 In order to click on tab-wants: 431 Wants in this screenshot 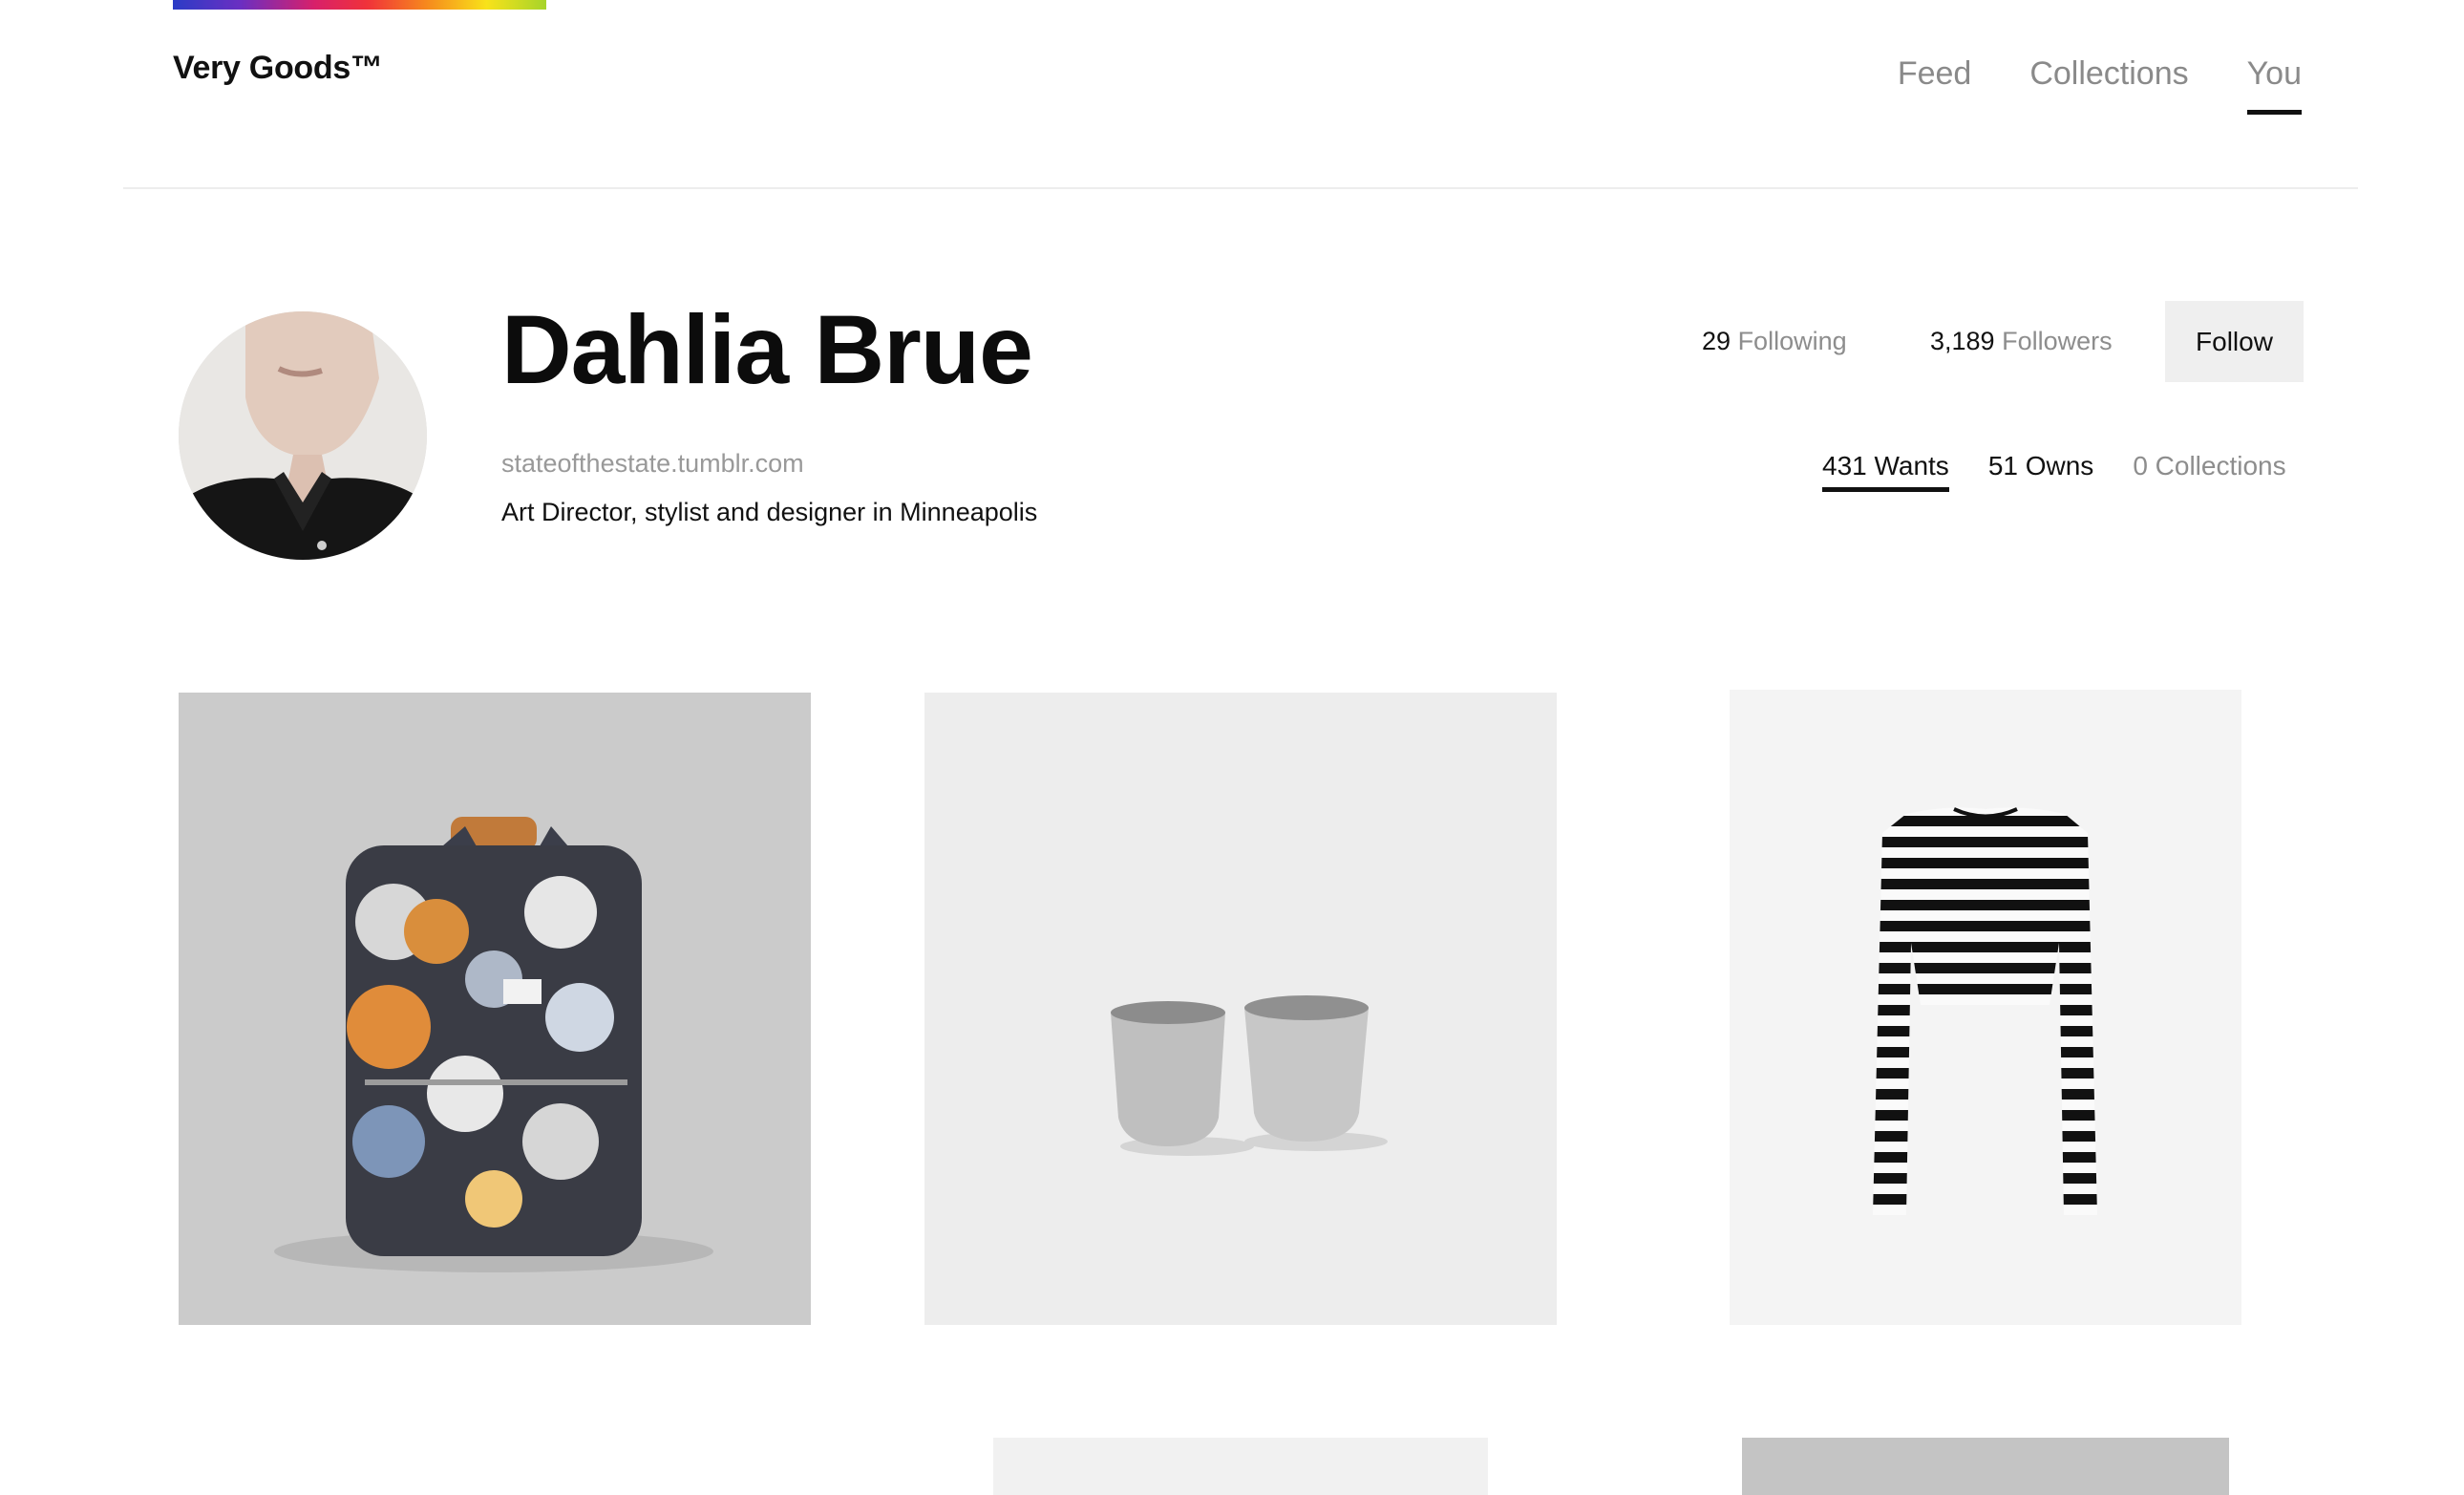, I will do `click(1885, 471)`.